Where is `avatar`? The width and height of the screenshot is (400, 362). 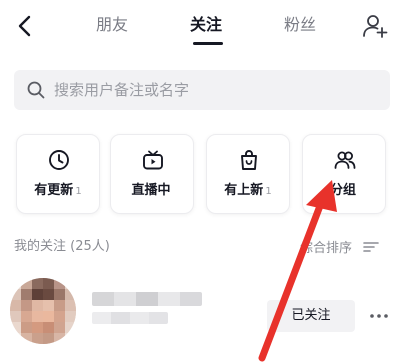 avatar is located at coordinates (43, 311).